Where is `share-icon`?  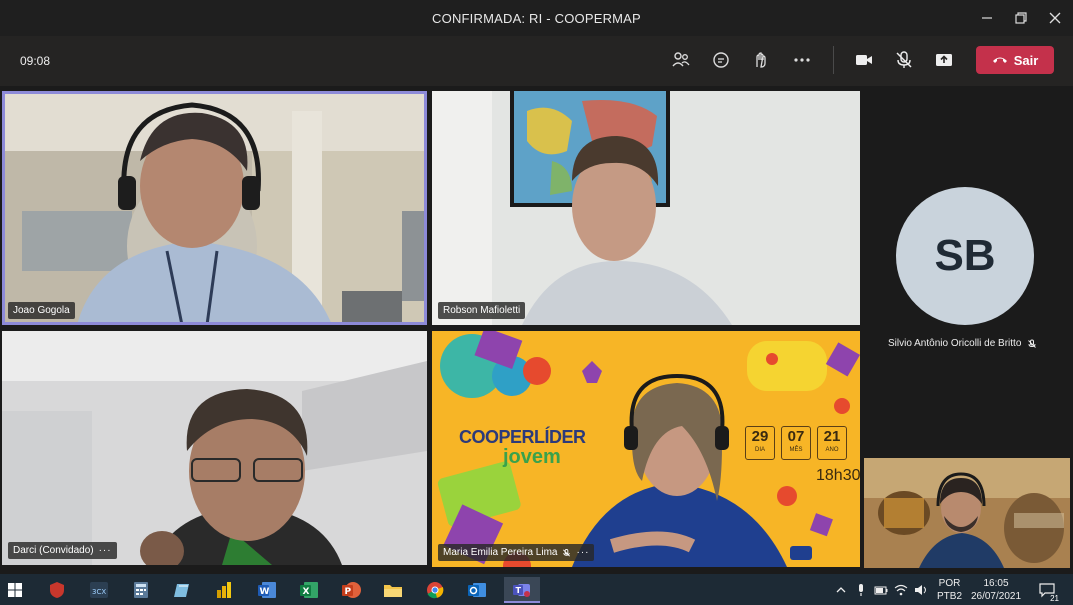
share-icon is located at coordinates (944, 60).